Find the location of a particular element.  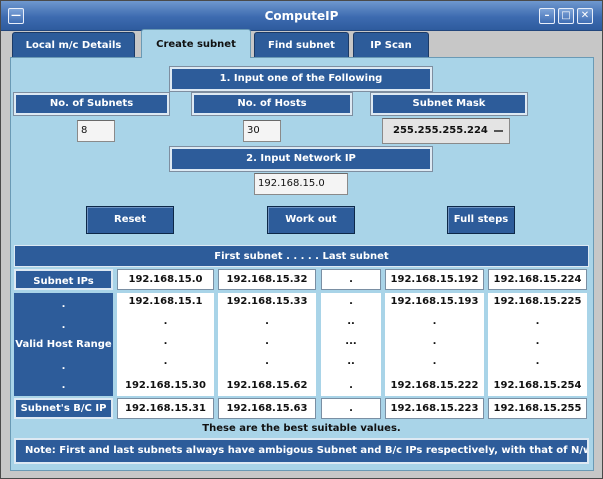

host-range-column: 192.168.15.193... 192.168.15.222 is located at coordinates (434, 344).